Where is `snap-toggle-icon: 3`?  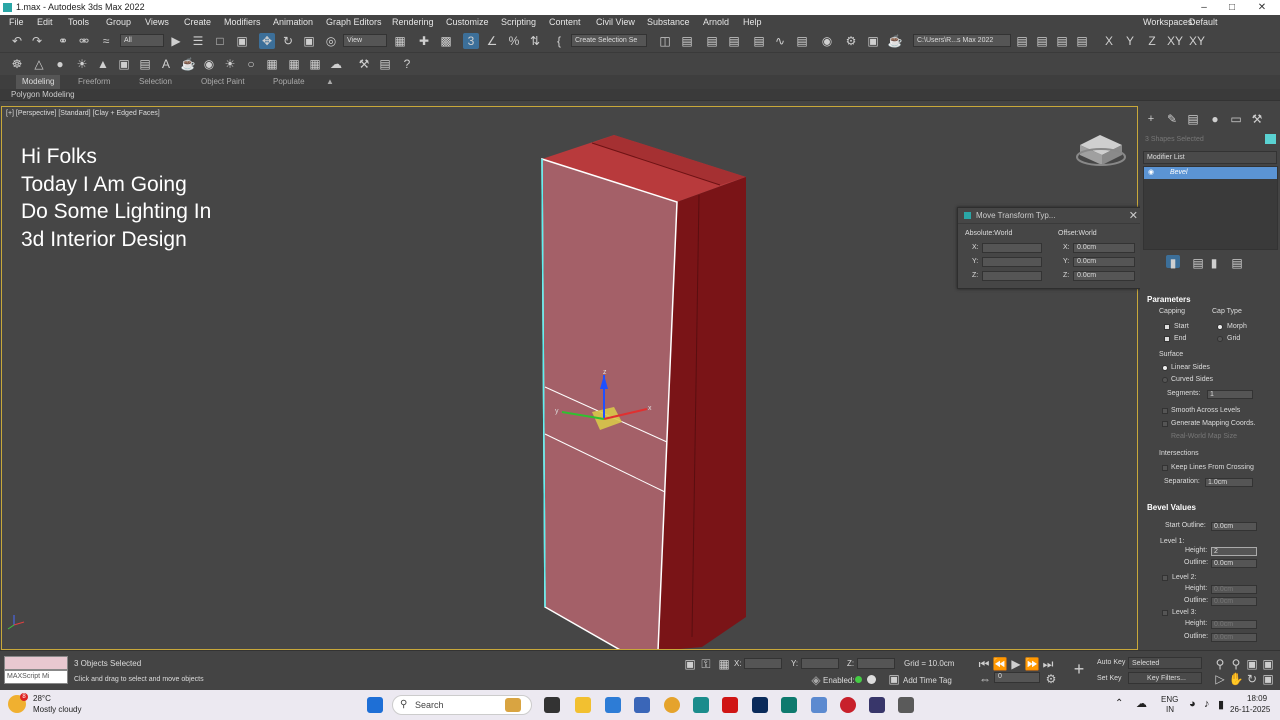
snap-toggle-icon: 3 is located at coordinates (471, 41).